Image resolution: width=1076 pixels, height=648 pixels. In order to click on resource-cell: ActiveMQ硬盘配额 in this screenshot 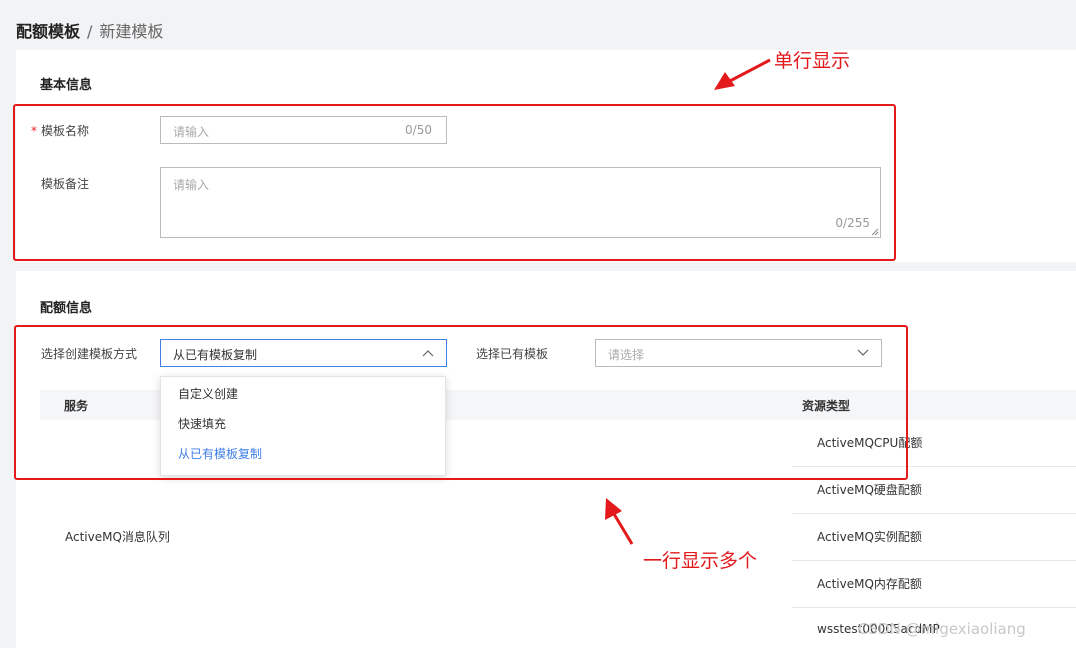, I will do `click(869, 490)`.